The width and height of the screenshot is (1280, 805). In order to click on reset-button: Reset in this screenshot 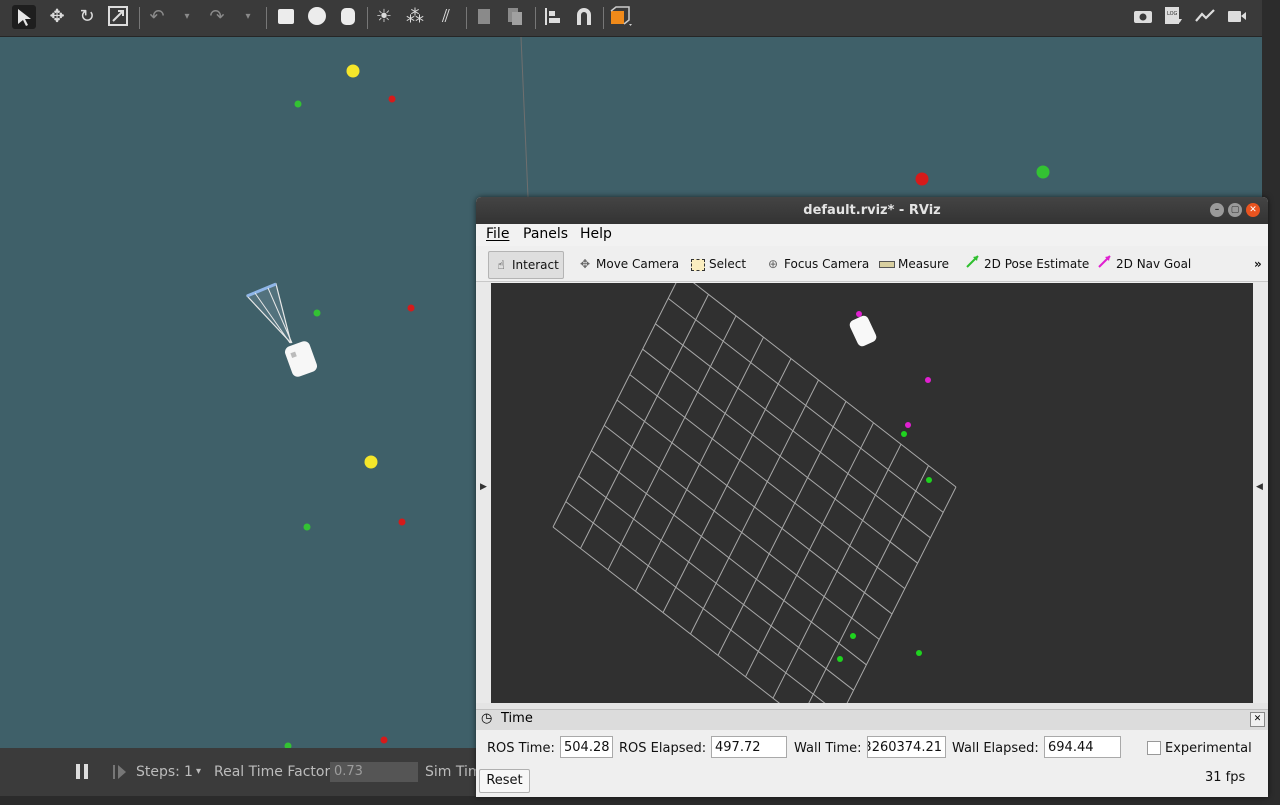, I will do `click(504, 781)`.